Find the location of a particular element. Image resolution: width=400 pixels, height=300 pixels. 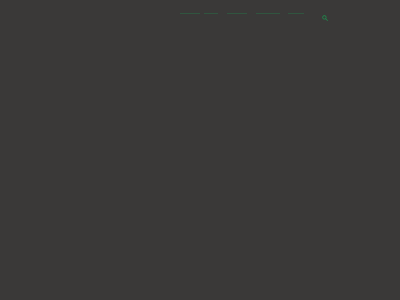

search-icon-handle is located at coordinates (326, 19).